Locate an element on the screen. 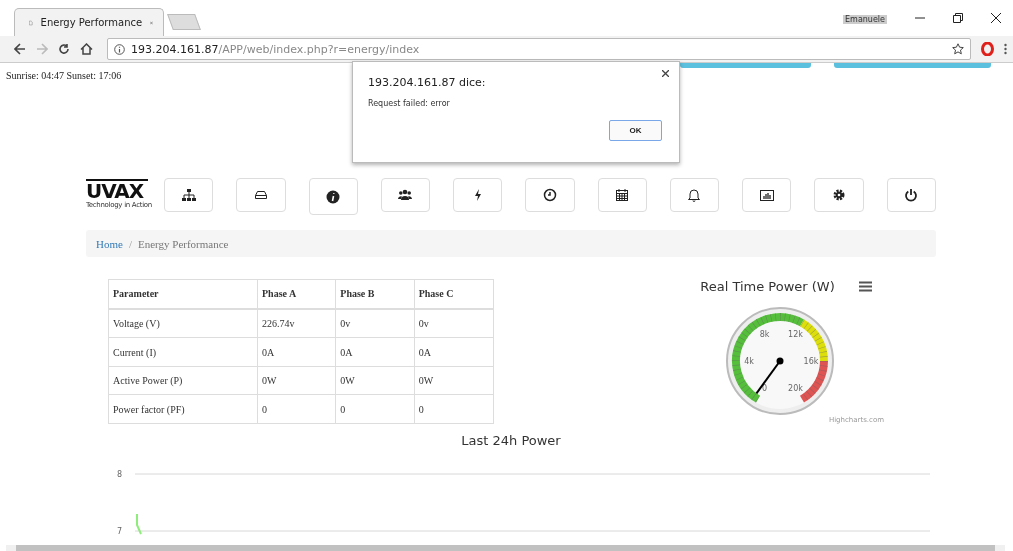  logo-text: UVAX is located at coordinates (117, 190).